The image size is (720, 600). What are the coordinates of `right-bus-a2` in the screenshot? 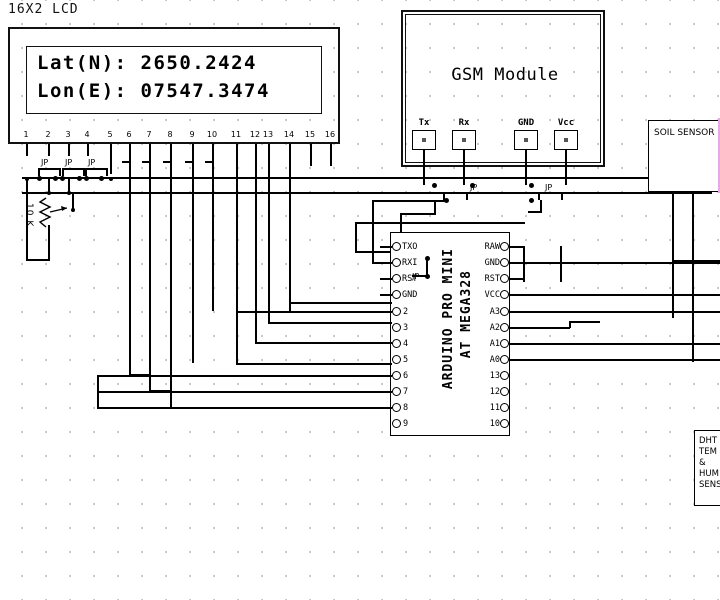 It's located at (540, 328).